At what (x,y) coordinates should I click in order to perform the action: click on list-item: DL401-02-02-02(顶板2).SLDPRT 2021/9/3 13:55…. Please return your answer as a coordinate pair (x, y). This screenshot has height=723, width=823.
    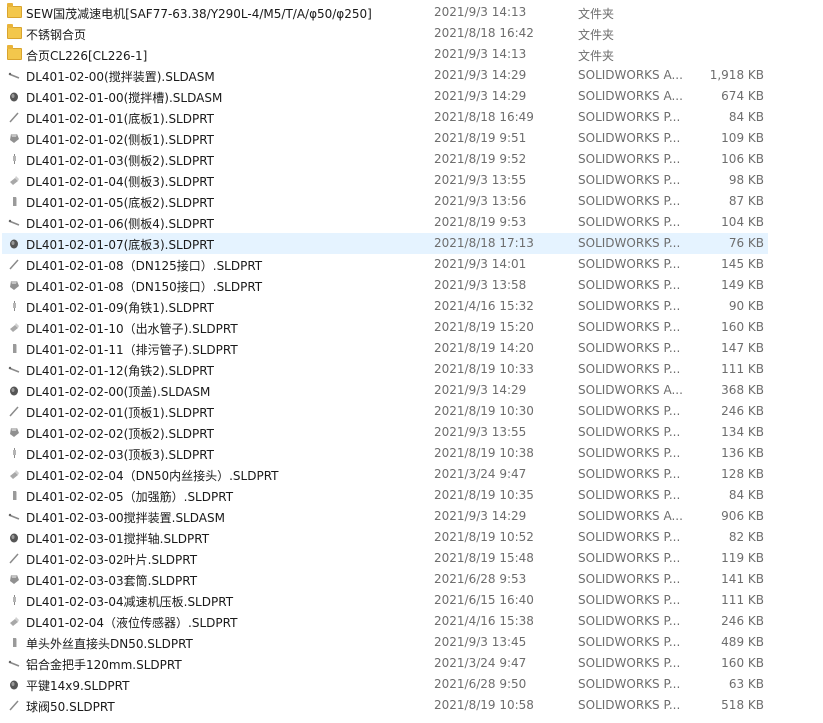
    Looking at the image, I should click on (385, 432).